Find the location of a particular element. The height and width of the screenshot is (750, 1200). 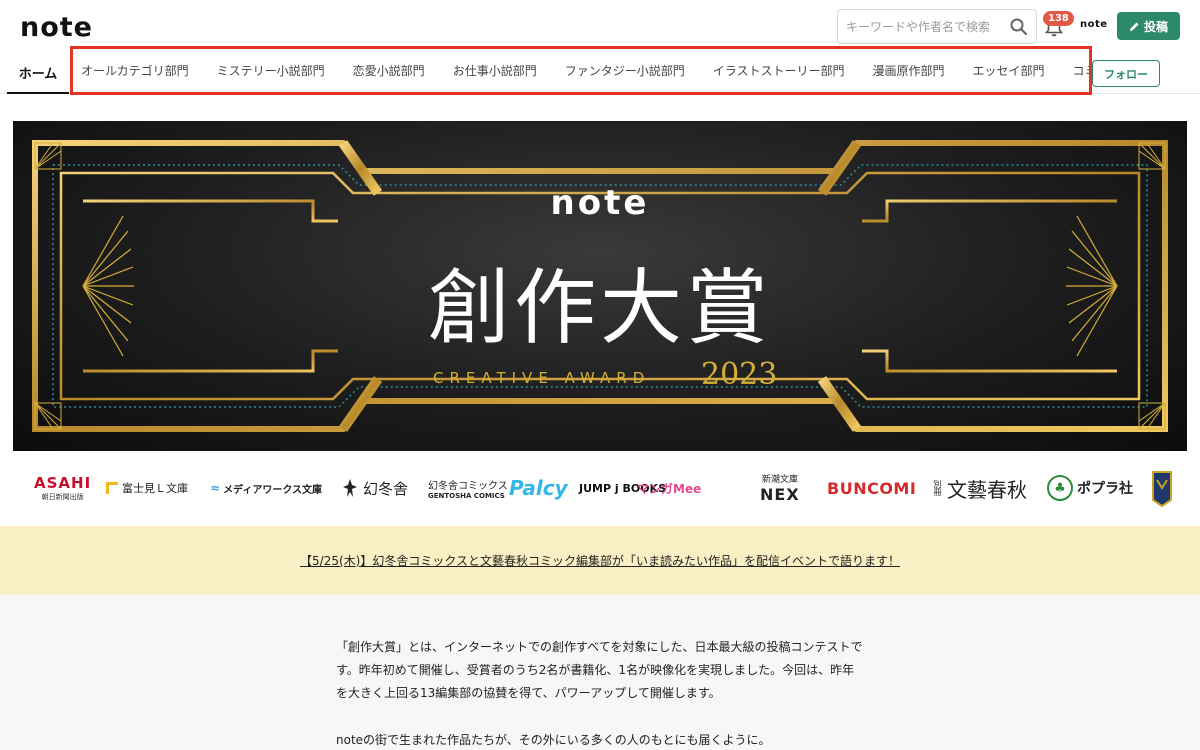

wave-icon: ≈ is located at coordinates (215, 488).